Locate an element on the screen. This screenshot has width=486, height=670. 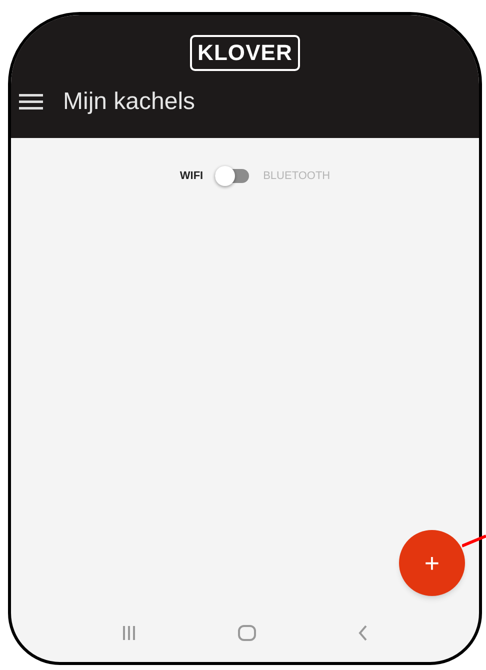
brand-logo: KLOVER is located at coordinates (245, 53).